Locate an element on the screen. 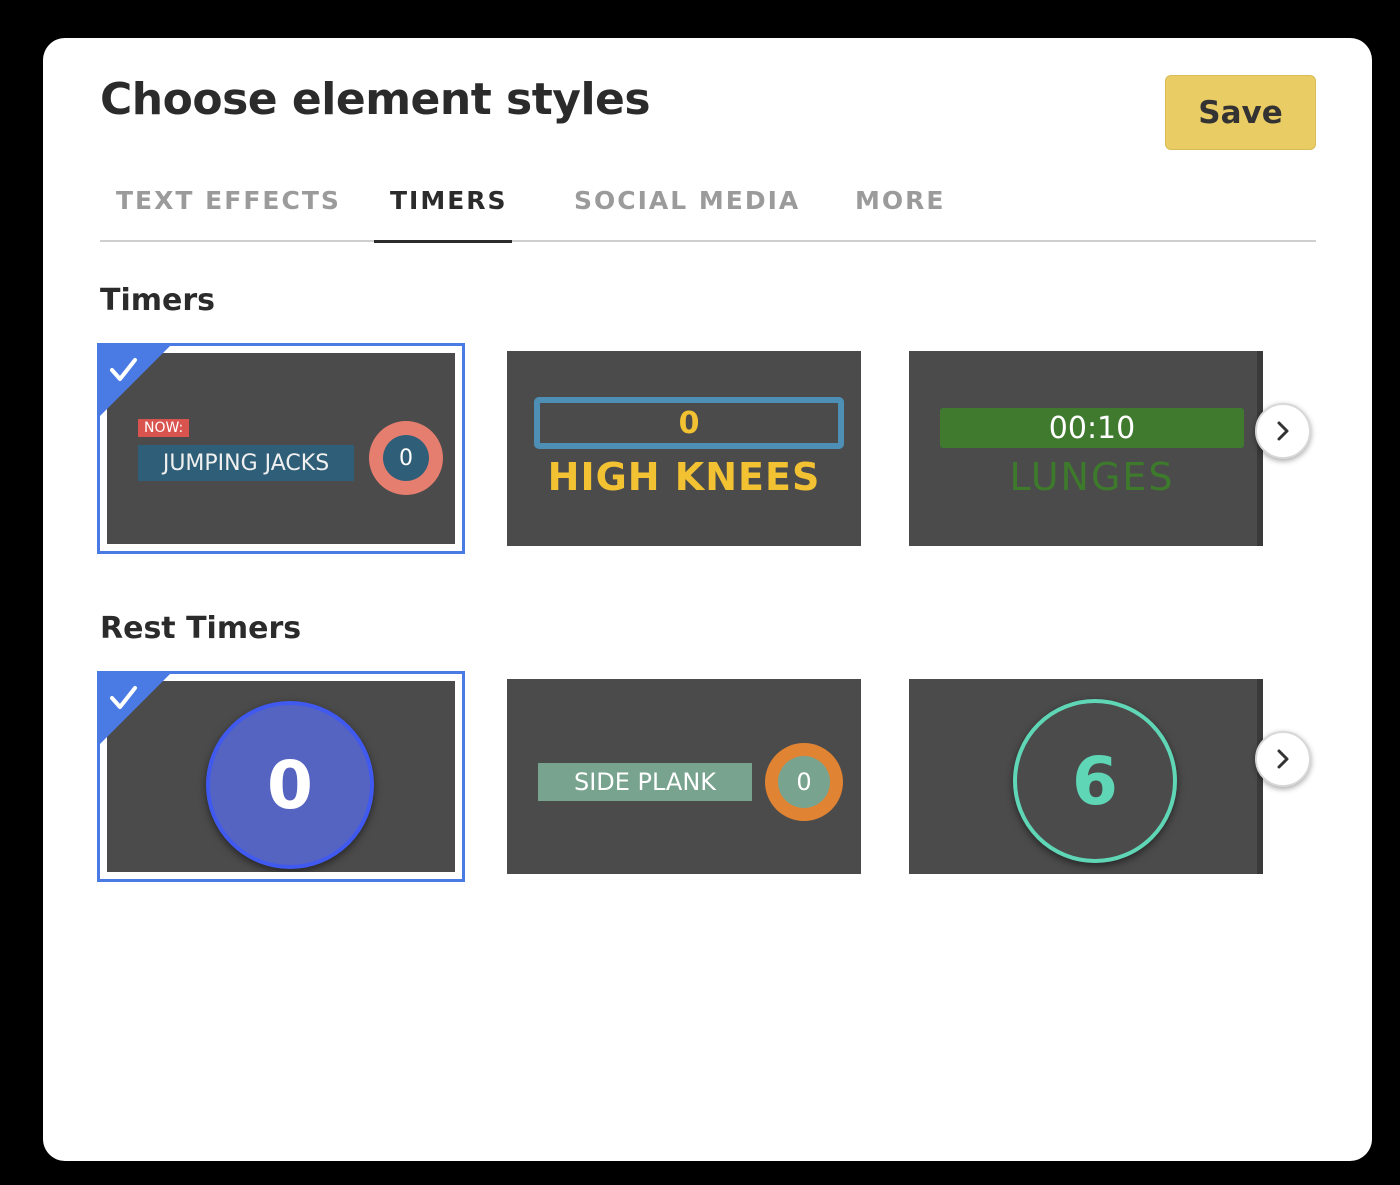 This screenshot has width=1400, height=1185. section-title-rest-timers: Rest Timers is located at coordinates (201, 628).